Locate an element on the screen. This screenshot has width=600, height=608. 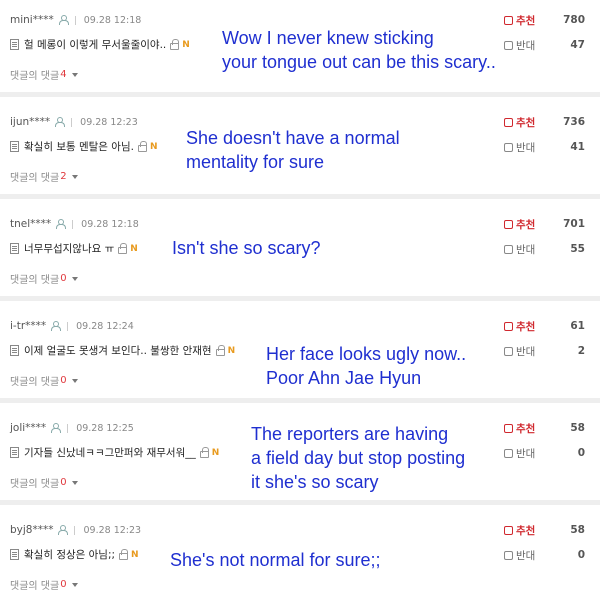
comment-text-content: 기자들 신났네ㅋㅋ그만퍼와 재무서워__ is located at coordinates (110, 453).